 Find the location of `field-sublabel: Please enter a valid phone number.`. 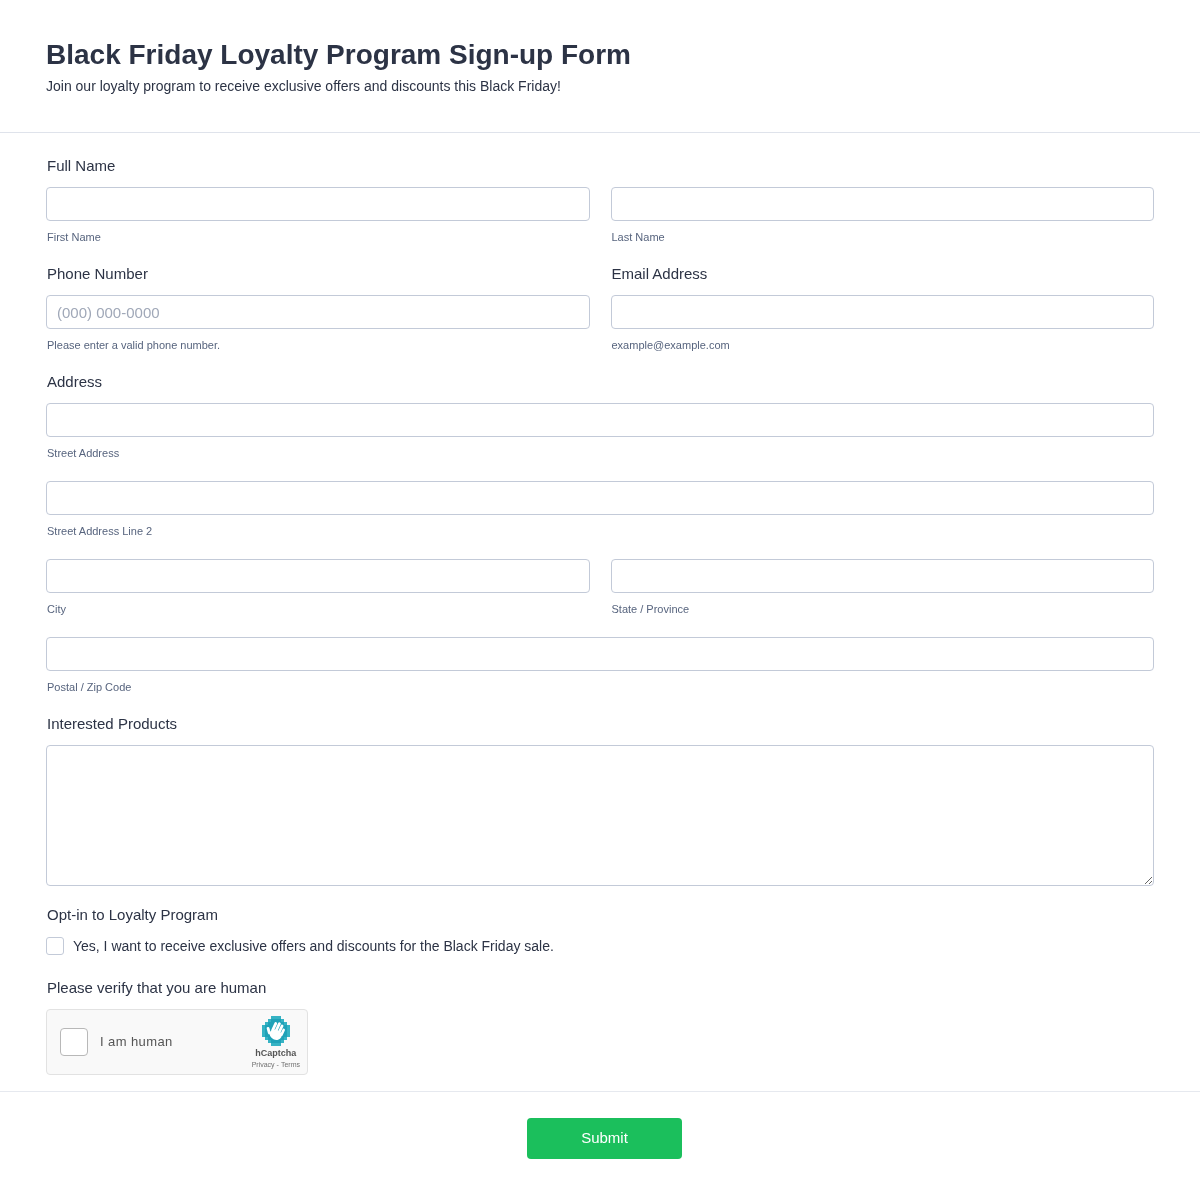

field-sublabel: Please enter a valid phone number. is located at coordinates (134, 345).